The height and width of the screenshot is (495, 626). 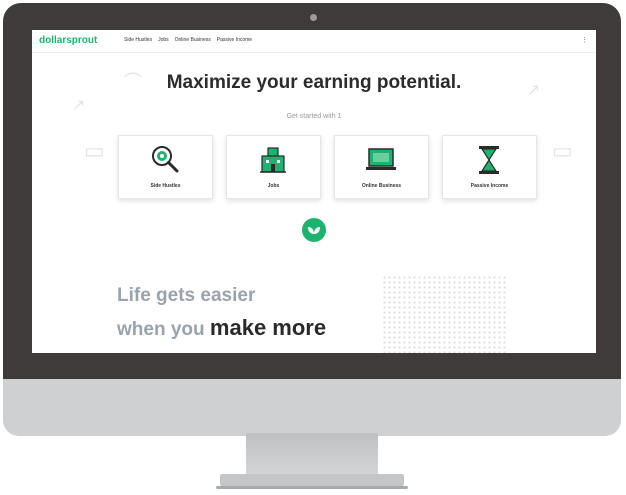 What do you see at coordinates (165, 186) in the screenshot?
I see `card-label: Side Hustles` at bounding box center [165, 186].